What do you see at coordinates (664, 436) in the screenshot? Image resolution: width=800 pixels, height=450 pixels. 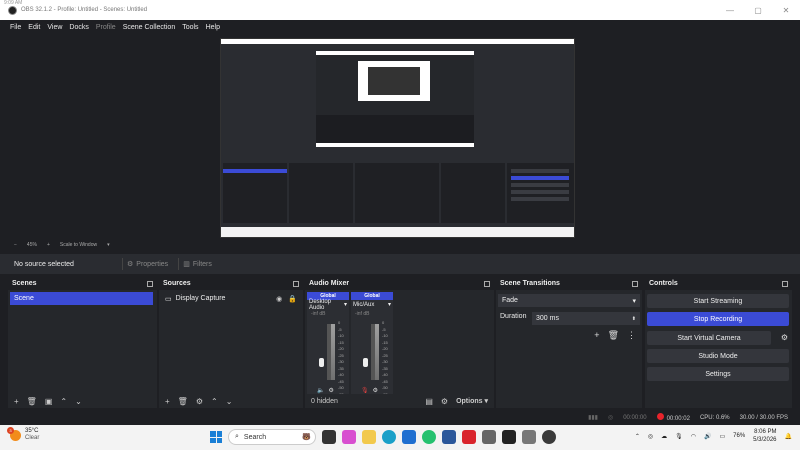 I see `cloud-icon: ☁` at bounding box center [664, 436].